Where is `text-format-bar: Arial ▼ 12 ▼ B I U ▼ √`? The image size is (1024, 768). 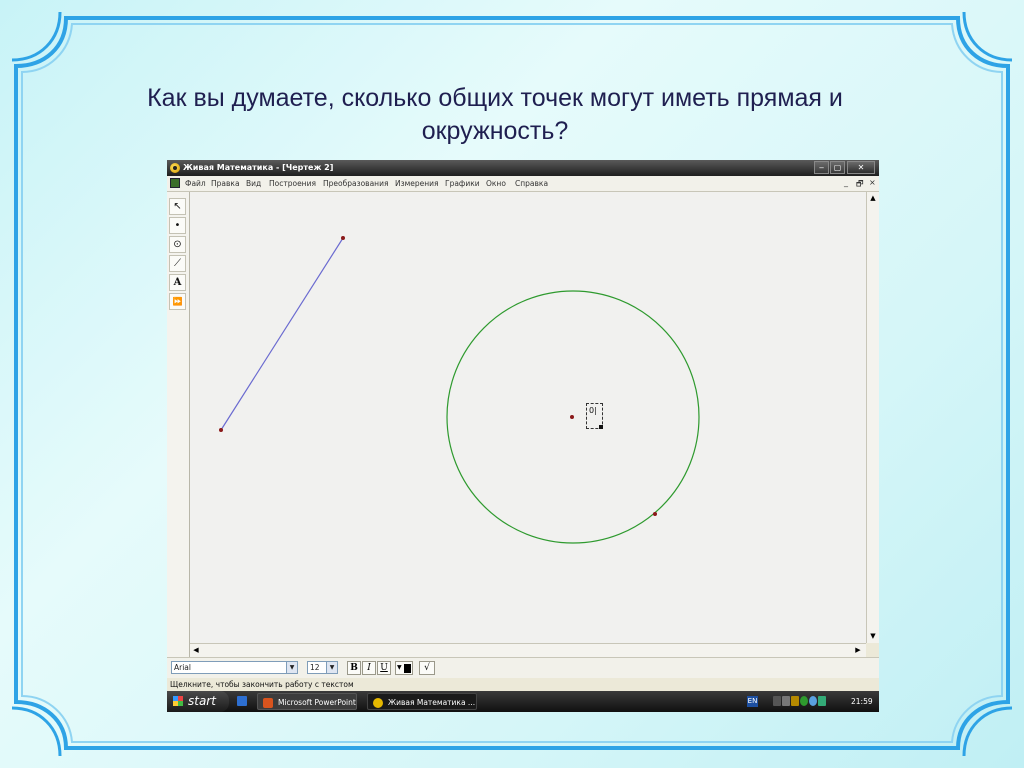
text-format-bar: Arial ▼ 12 ▼ B I U ▼ √ is located at coordinates (523, 667).